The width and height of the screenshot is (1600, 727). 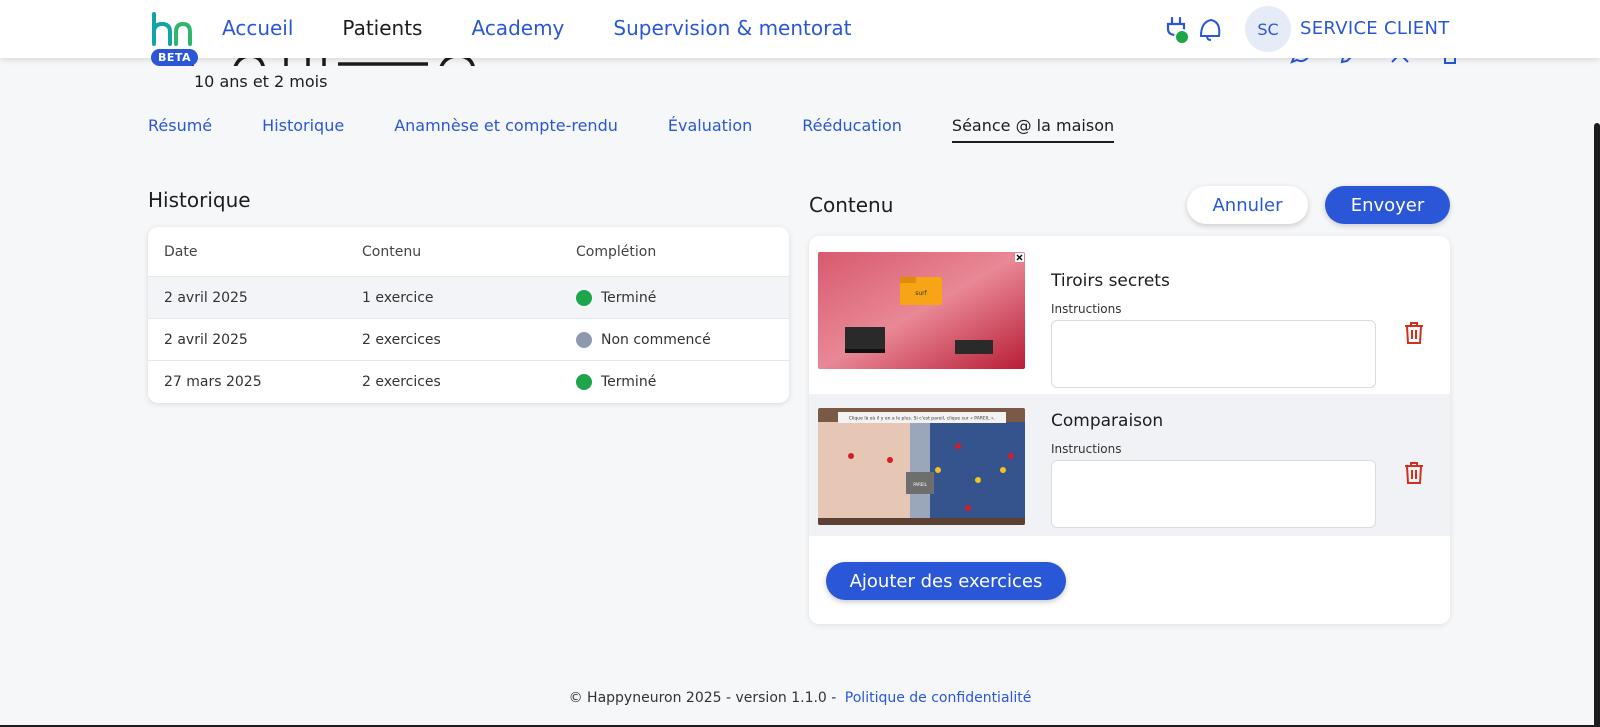 I want to click on happyneuron-logo, so click(x=174, y=29).